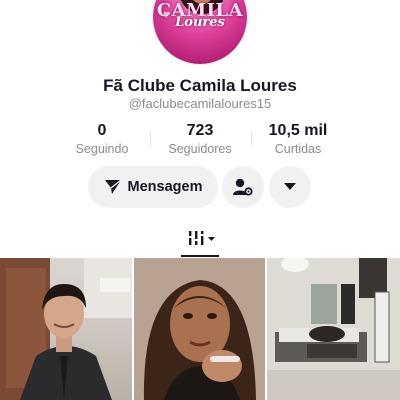  I want to click on more-options-button, so click(290, 187).